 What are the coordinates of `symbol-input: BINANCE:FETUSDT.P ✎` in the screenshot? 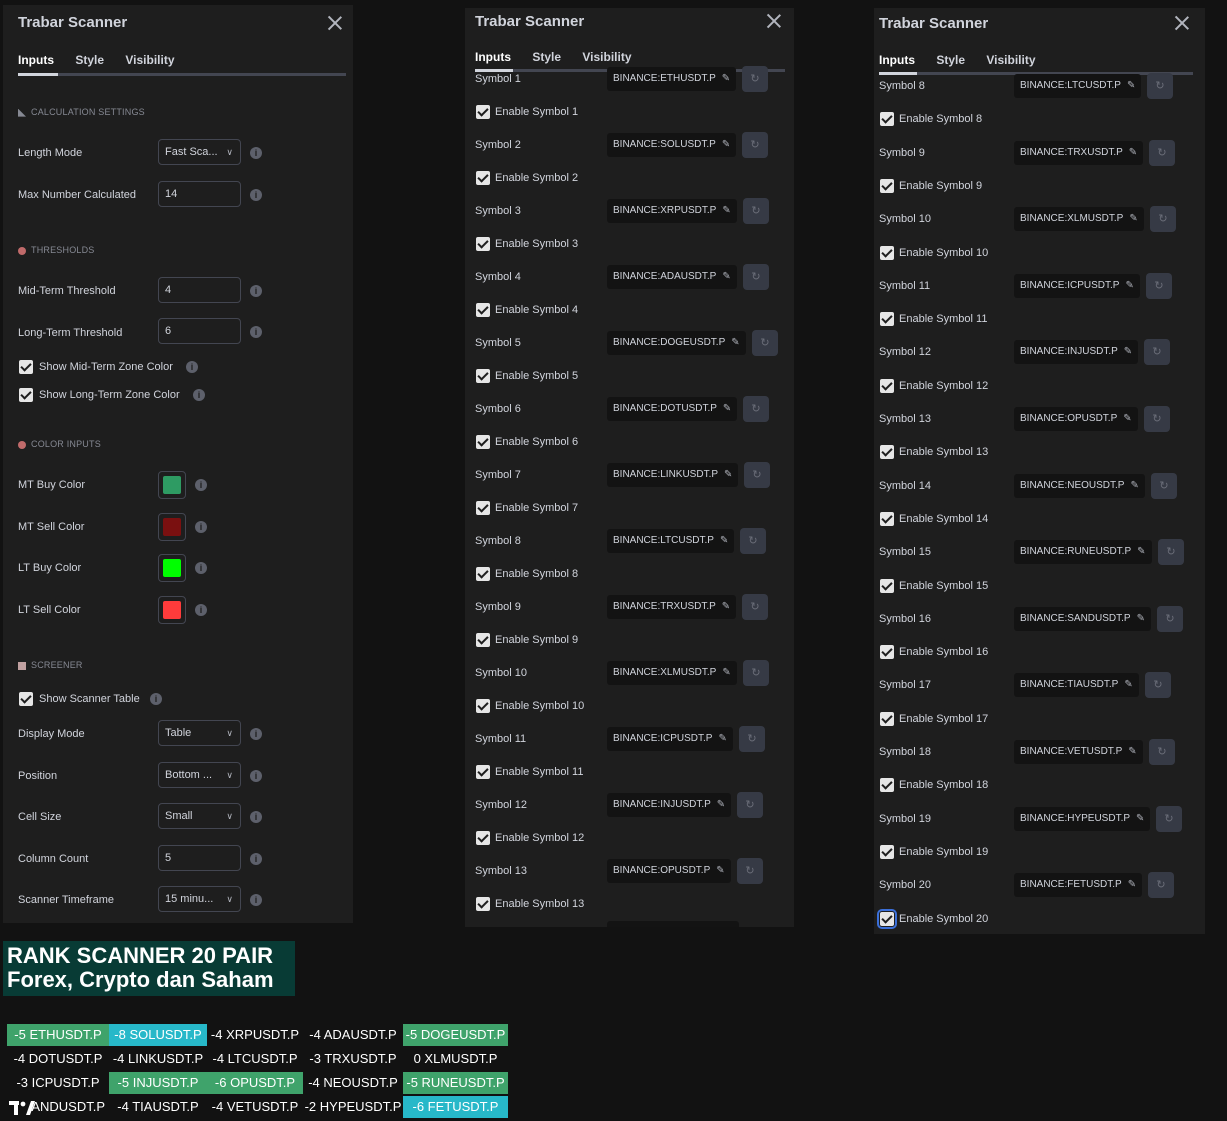 It's located at (1078, 885).